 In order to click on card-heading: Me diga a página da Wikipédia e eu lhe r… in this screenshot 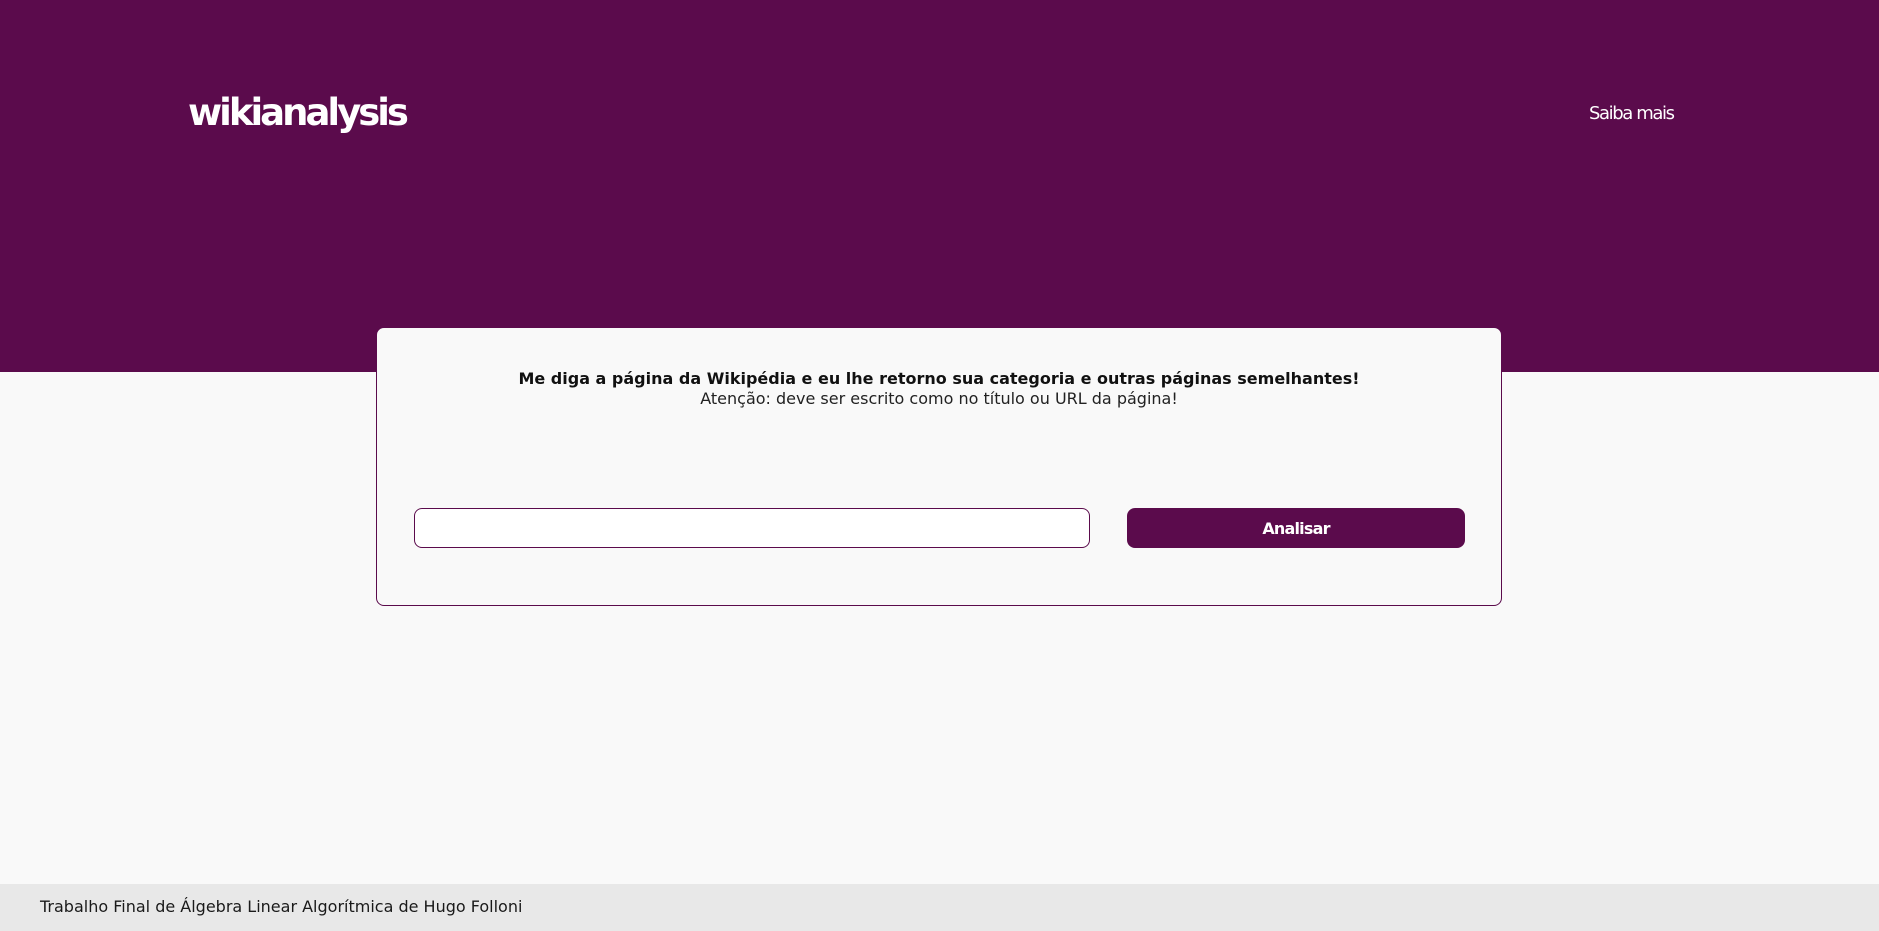, I will do `click(939, 378)`.